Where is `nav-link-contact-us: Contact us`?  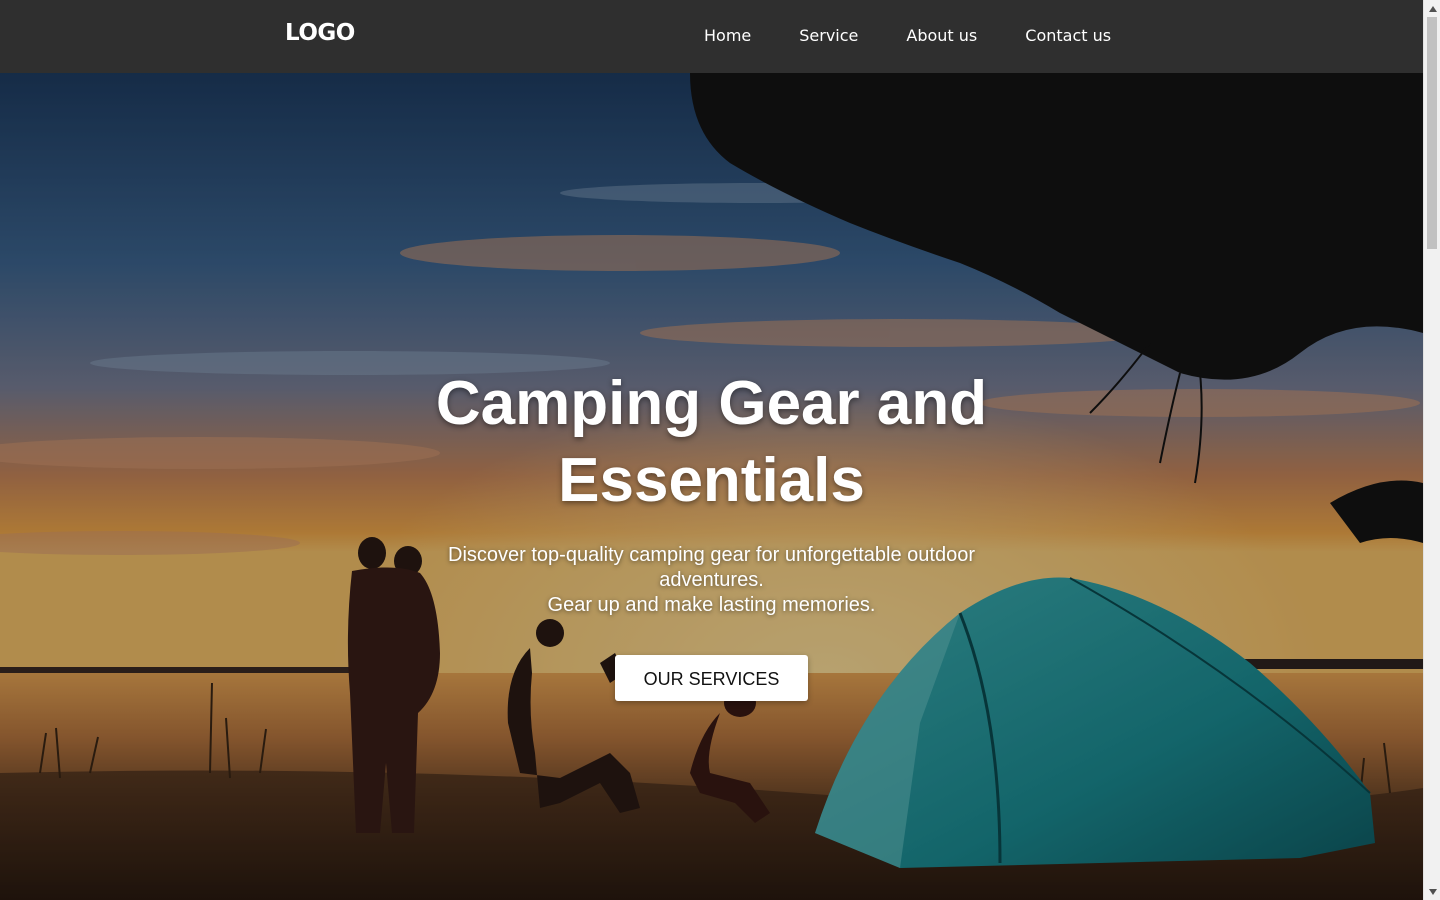 nav-link-contact-us: Contact us is located at coordinates (1068, 35).